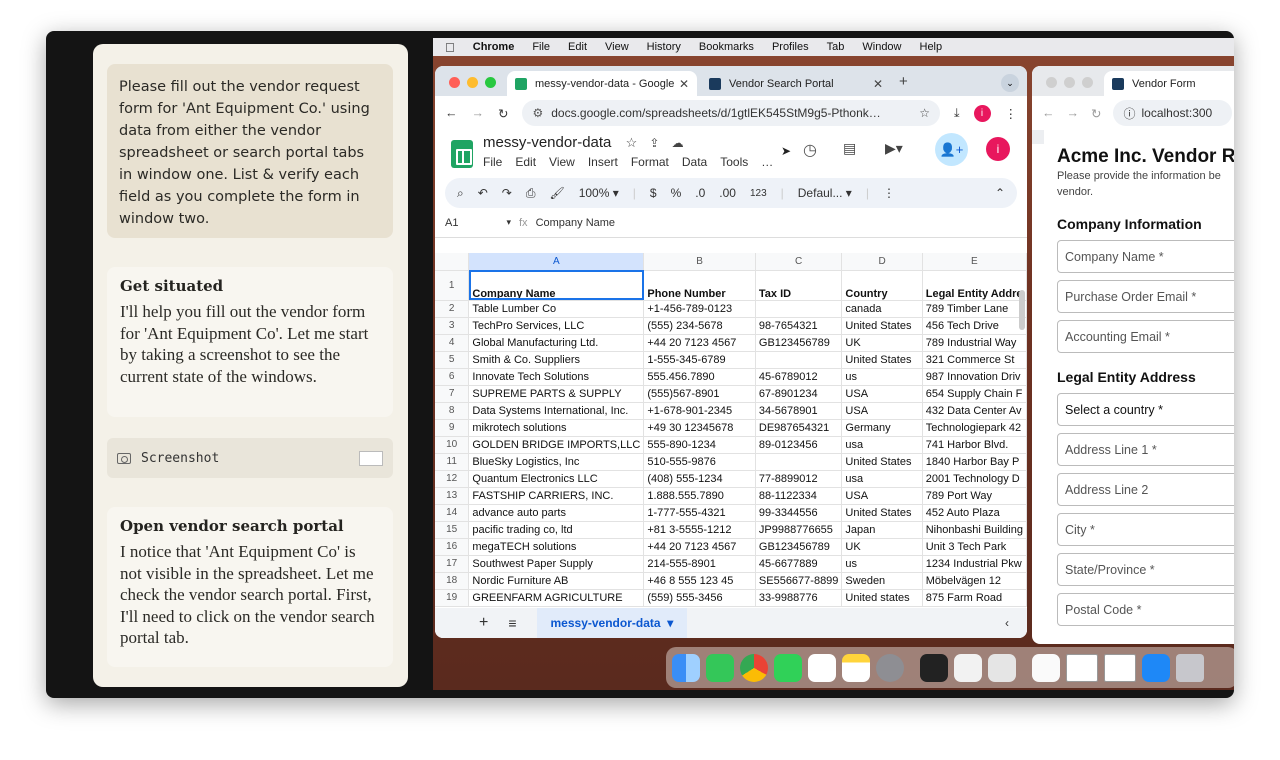 The image size is (1280, 760). Describe the element at coordinates (799, 428) in the screenshot. I see `cell: DE987654321` at that location.